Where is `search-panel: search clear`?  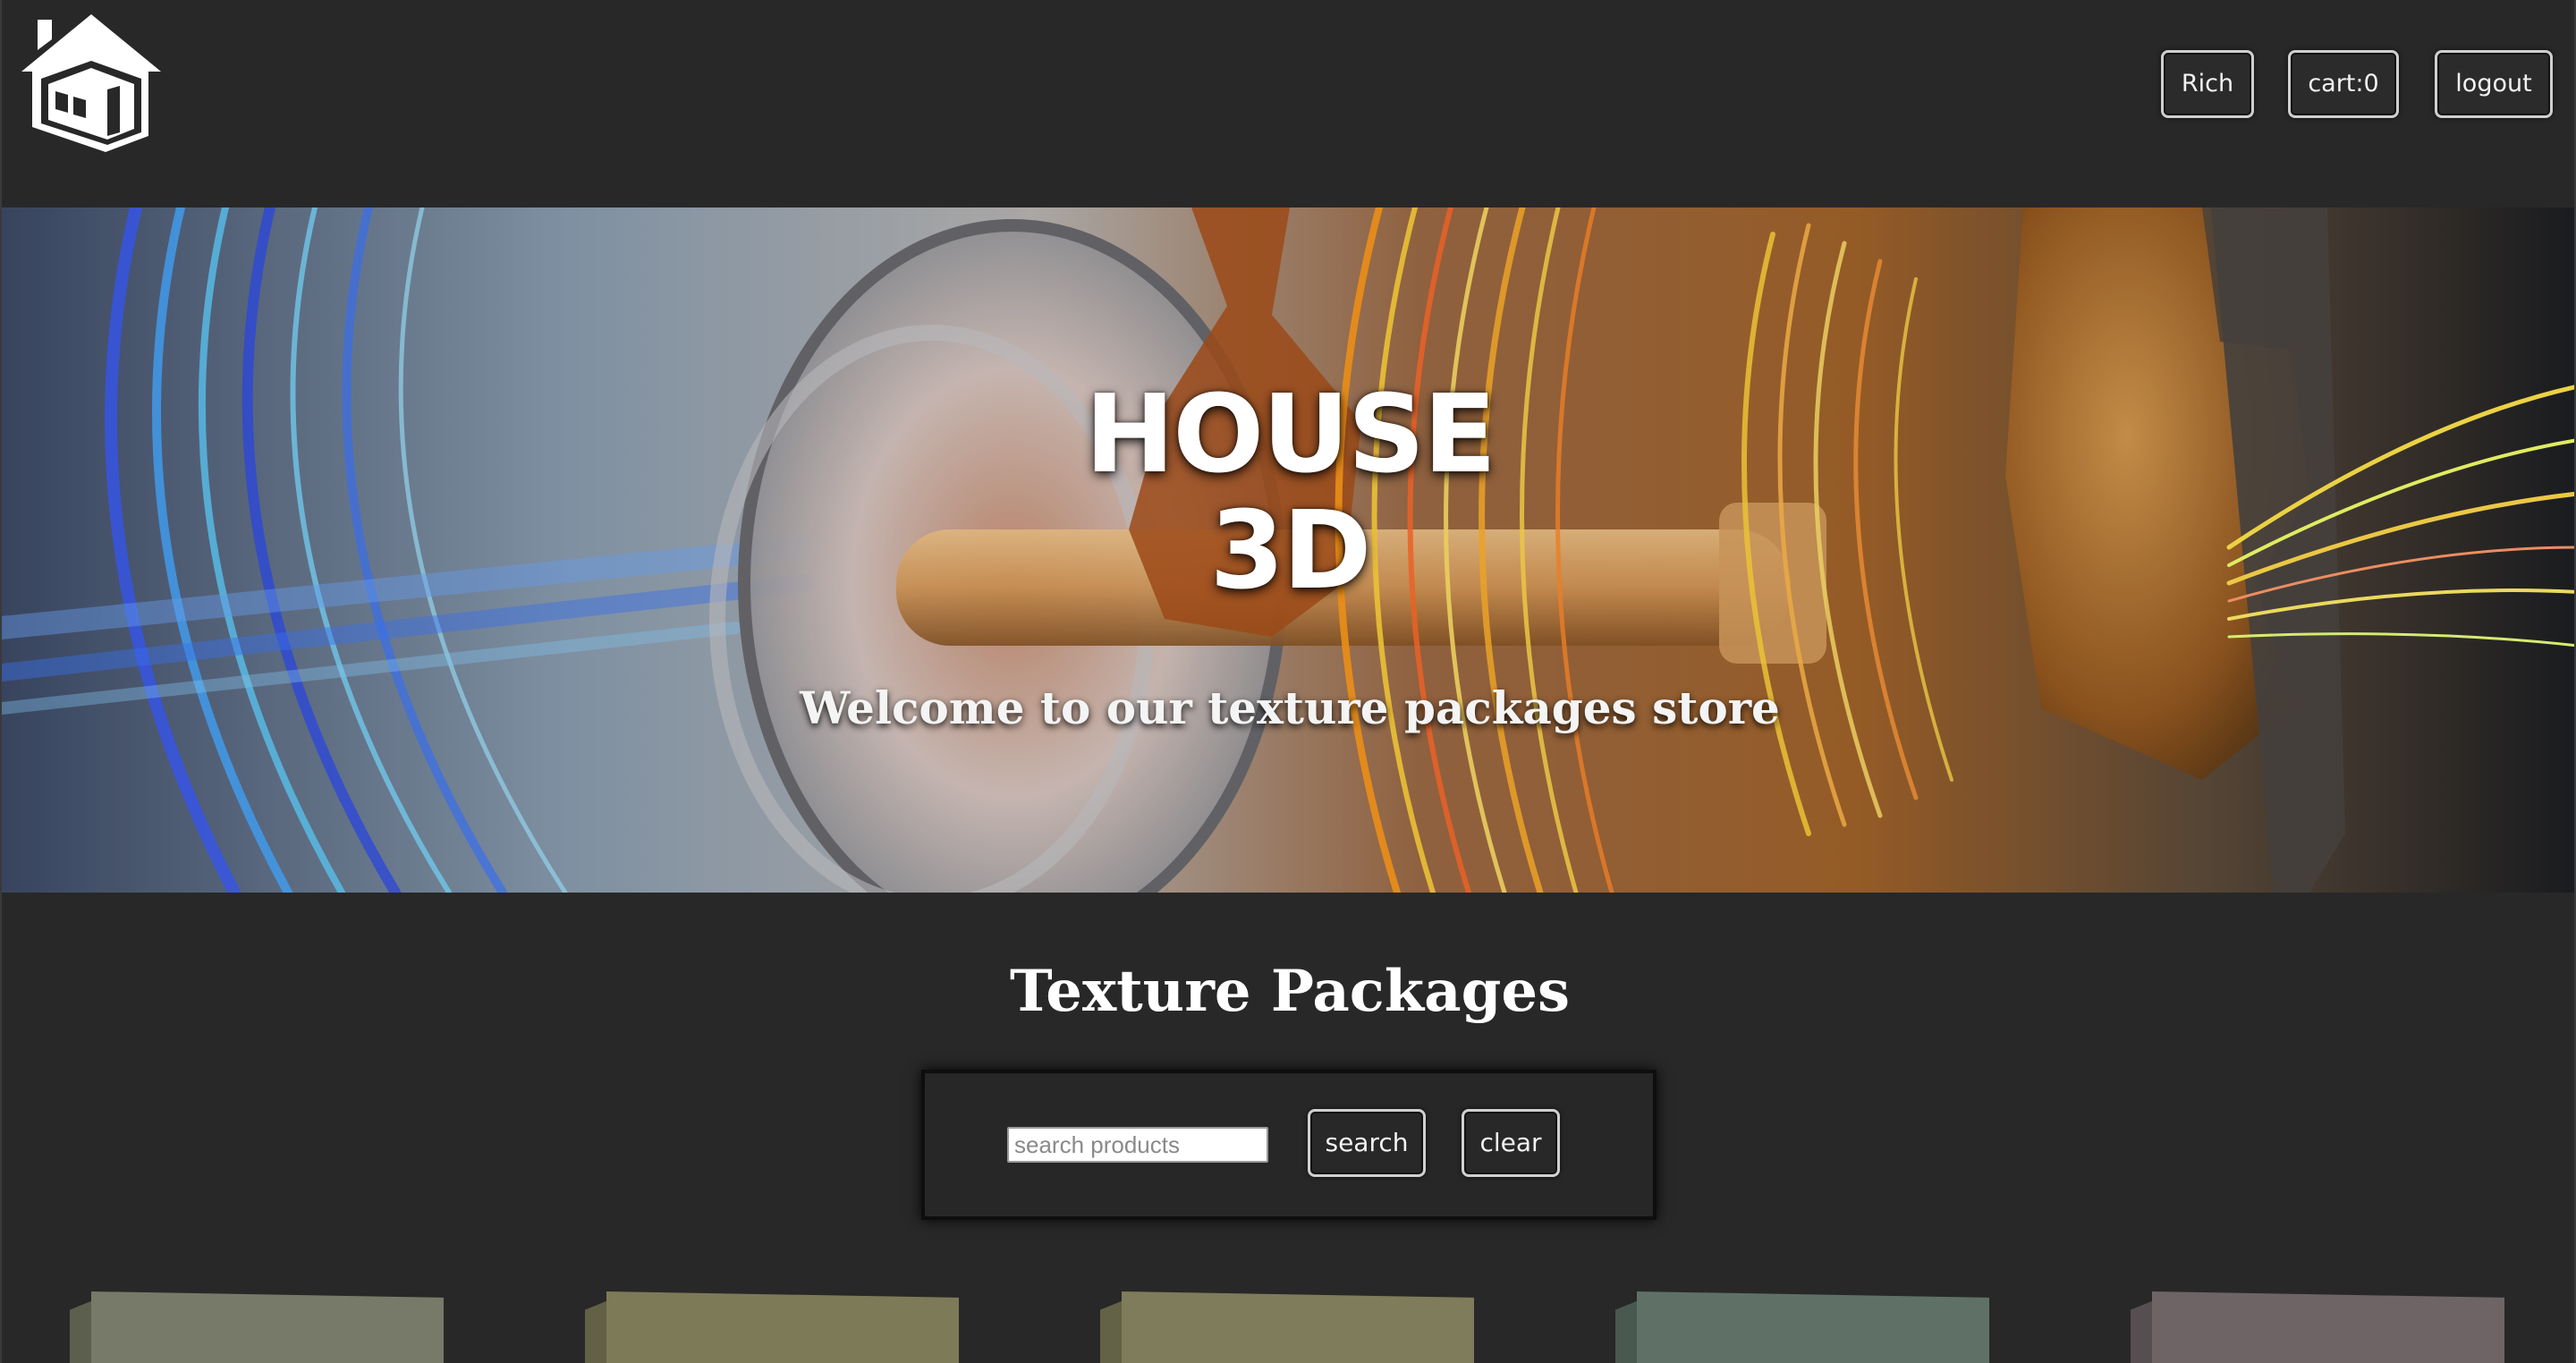 search-panel: search clear is located at coordinates (1289, 1145).